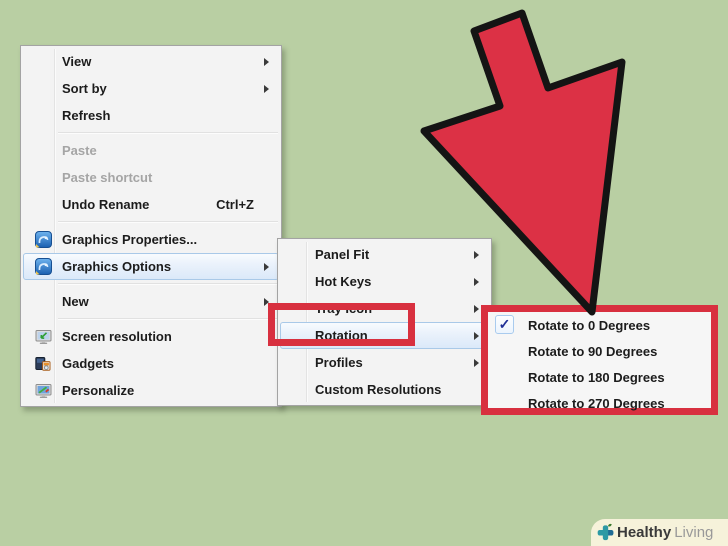 This screenshot has height=546, width=728. What do you see at coordinates (98, 390) in the screenshot?
I see `menu-item-label: Personalize` at bounding box center [98, 390].